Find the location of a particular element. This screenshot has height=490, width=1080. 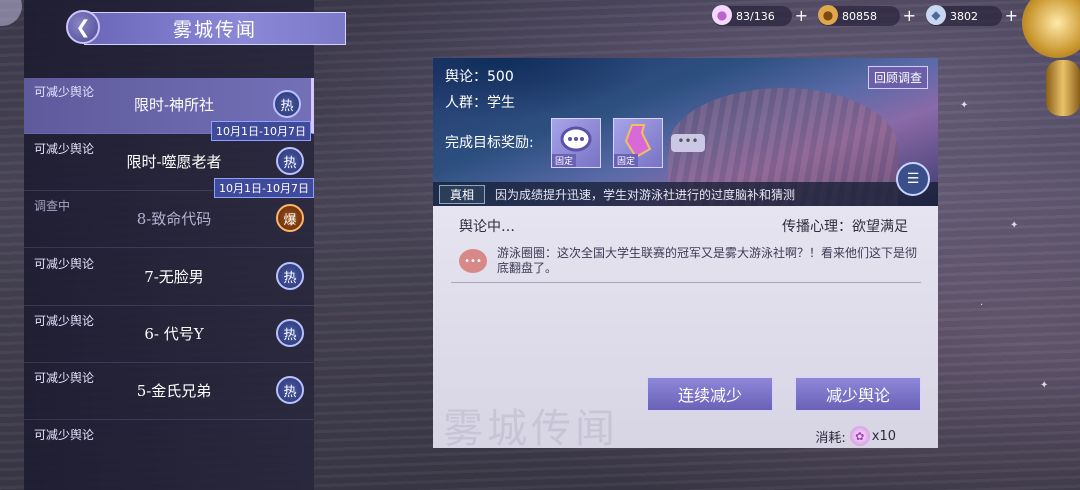

reduce-opinion-button: 减少舆论 is located at coordinates (858, 394).